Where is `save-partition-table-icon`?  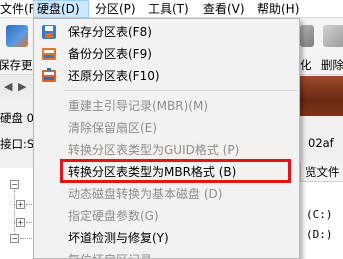 save-partition-table-icon is located at coordinates (49, 32).